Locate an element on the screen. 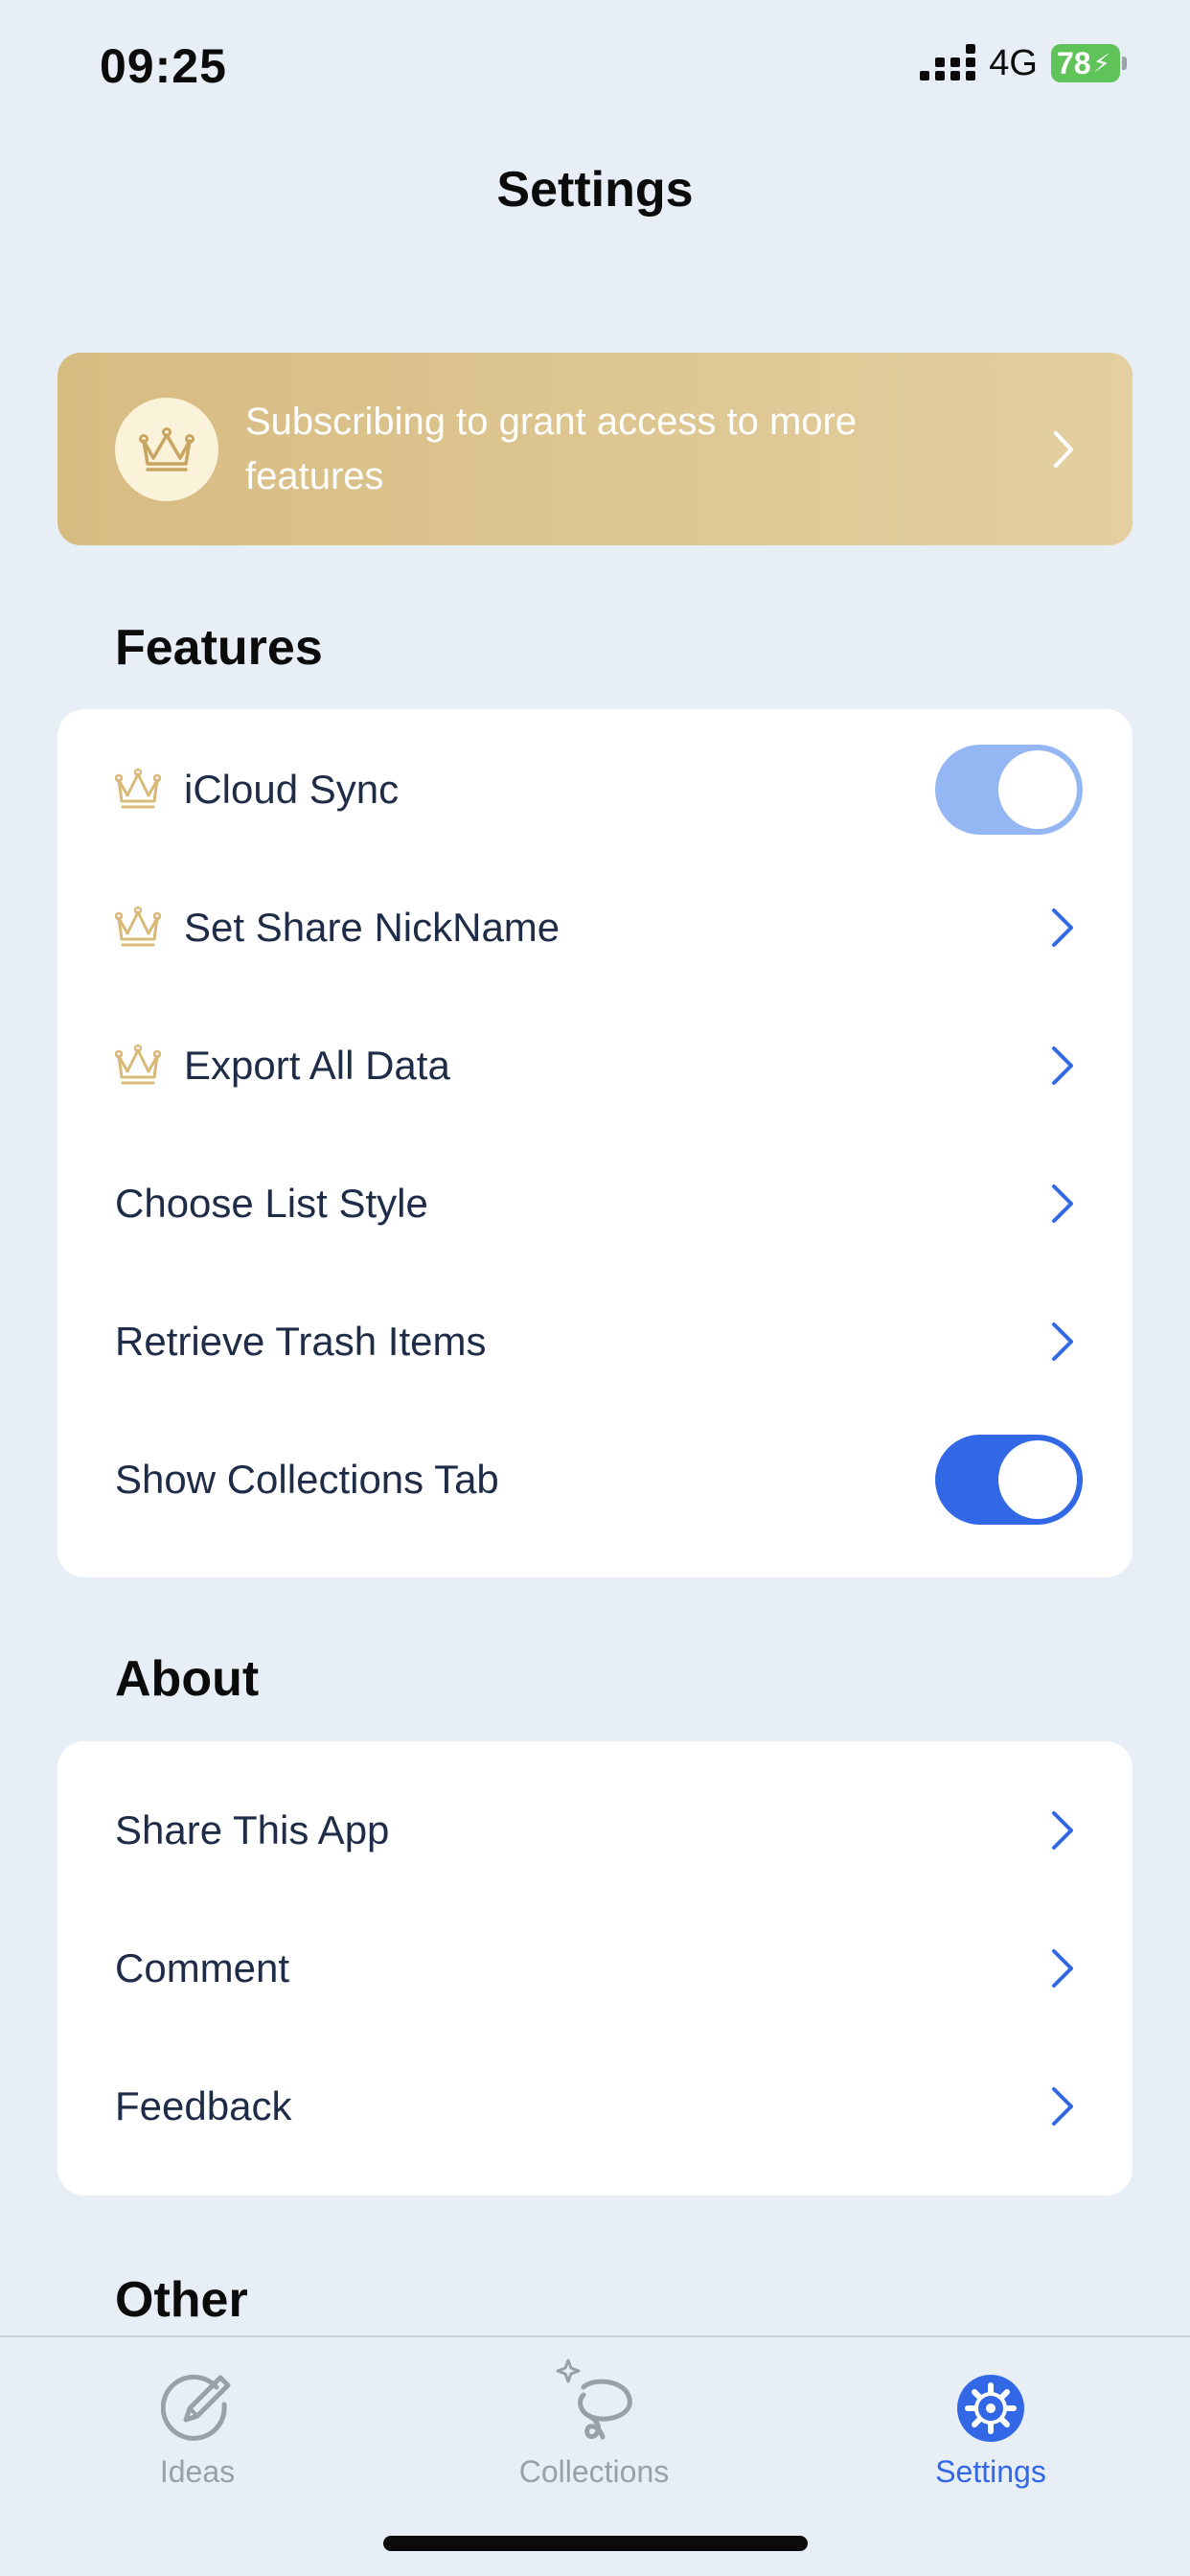 The width and height of the screenshot is (1190, 2576). row-choose-list-style: Choose List Style is located at coordinates (595, 1204).